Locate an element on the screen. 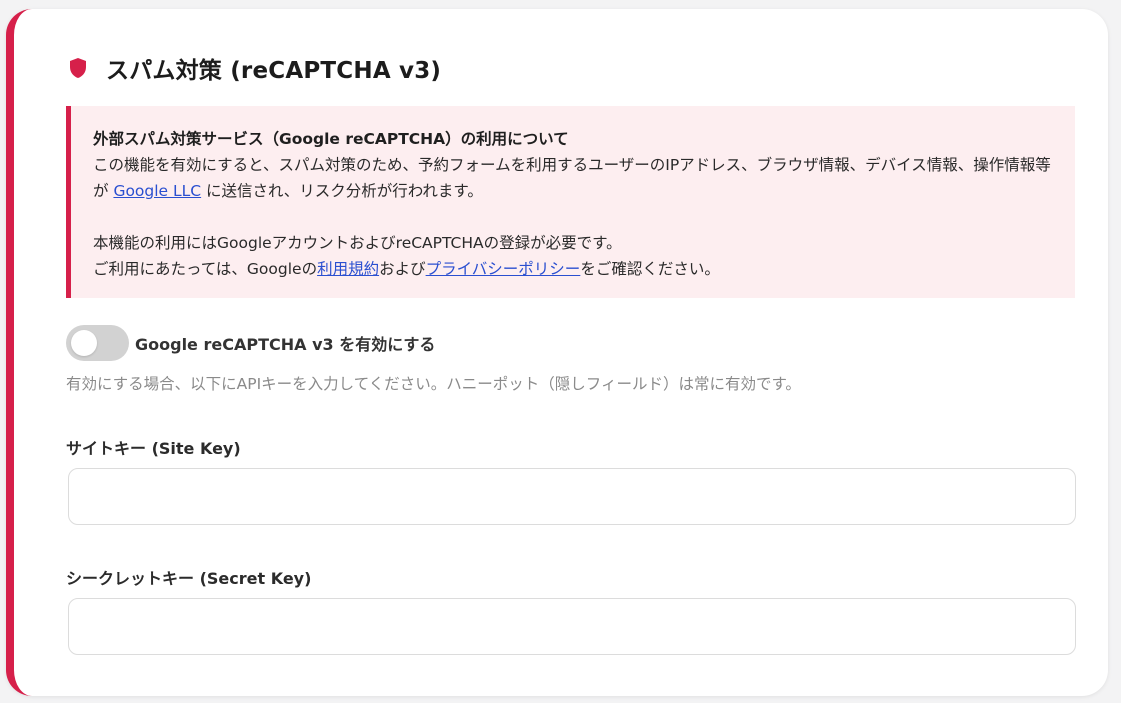  google-llc-link: Google LLC is located at coordinates (157, 191).